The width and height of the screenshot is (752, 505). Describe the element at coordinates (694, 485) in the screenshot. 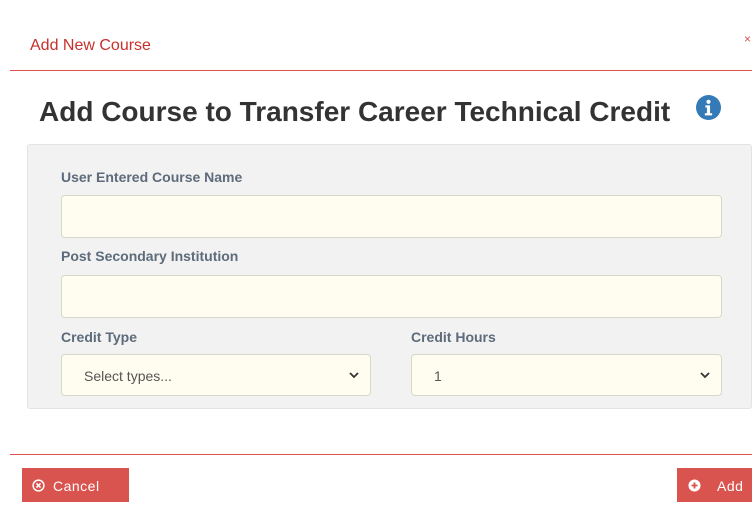

I see `plus-circle-icon` at that location.